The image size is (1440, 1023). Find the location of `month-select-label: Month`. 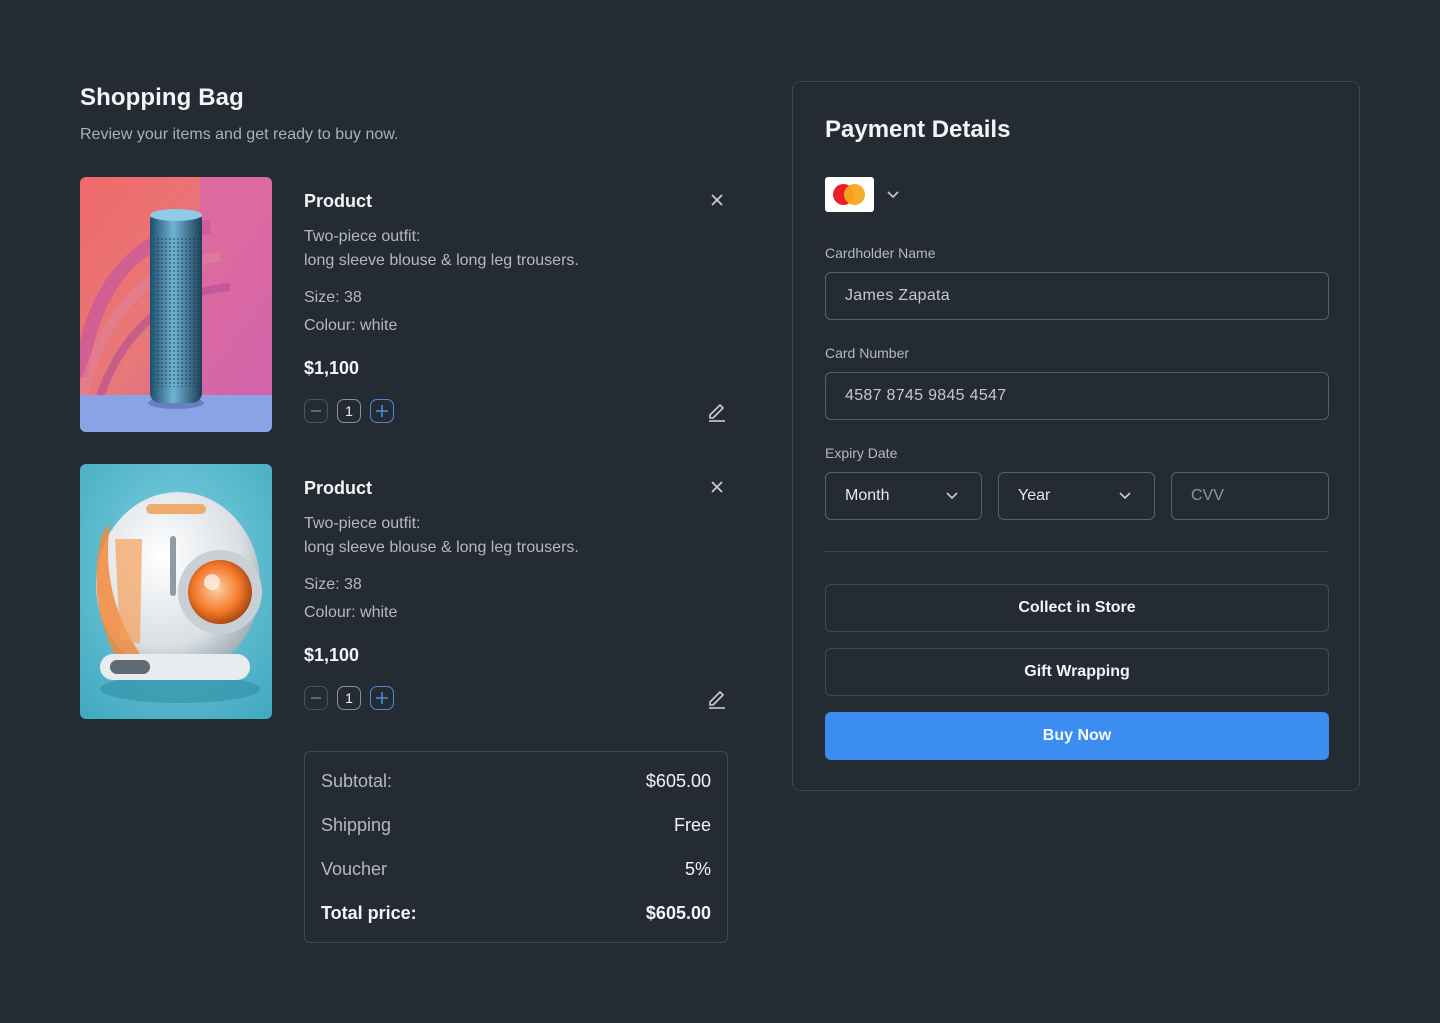

month-select-label: Month is located at coordinates (867, 495).